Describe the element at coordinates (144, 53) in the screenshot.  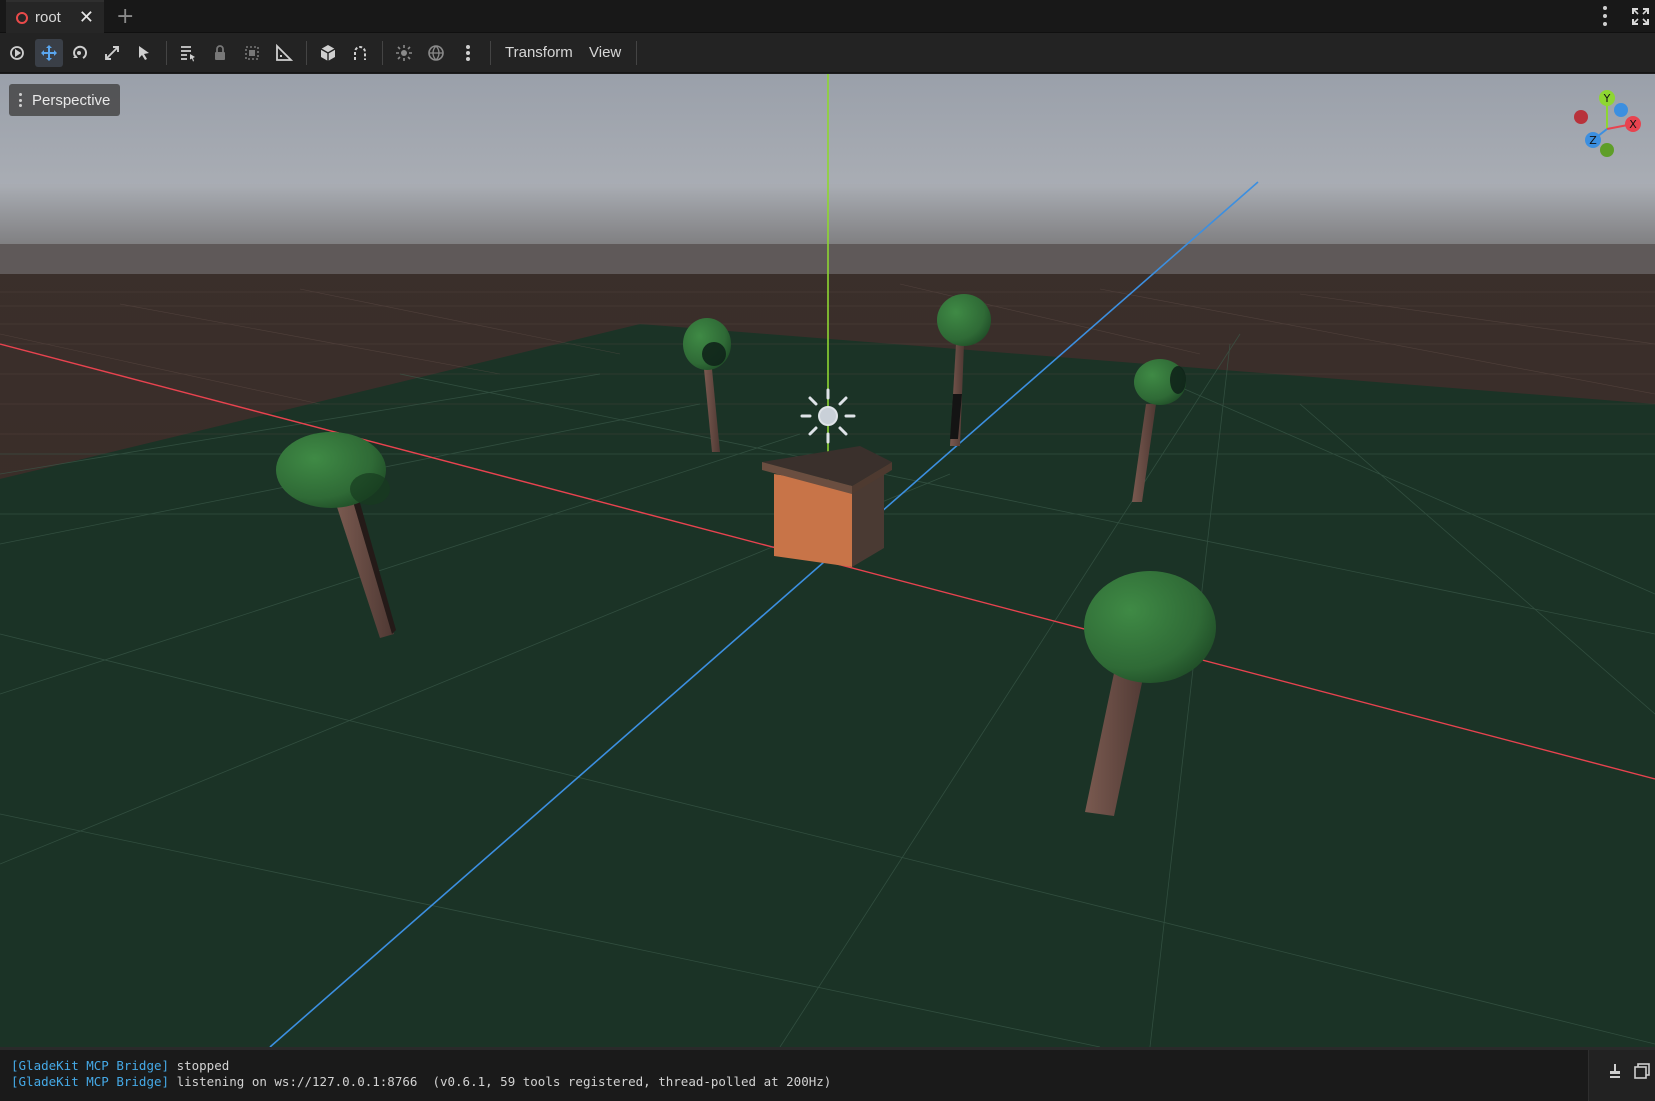
I see `list-select-icon` at that location.